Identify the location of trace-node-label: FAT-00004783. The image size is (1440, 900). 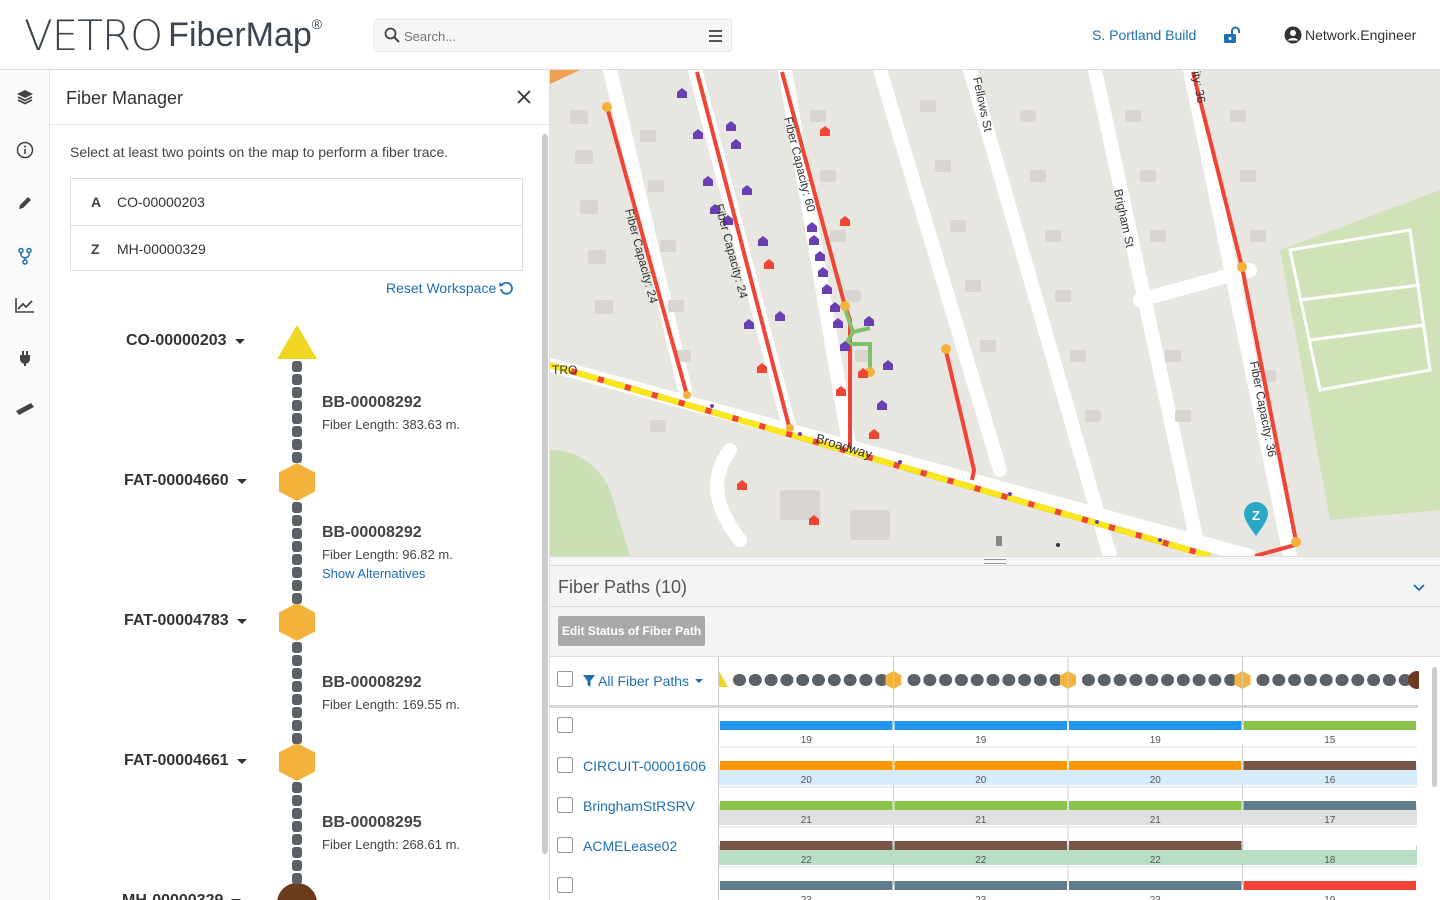
(185, 621).